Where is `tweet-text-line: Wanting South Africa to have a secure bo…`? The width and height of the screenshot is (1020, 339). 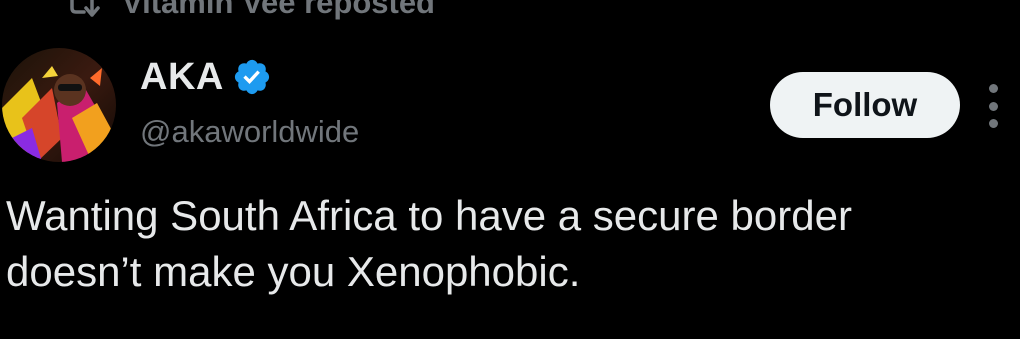
tweet-text-line: Wanting South Africa to have a secure bo… is located at coordinates (429, 215).